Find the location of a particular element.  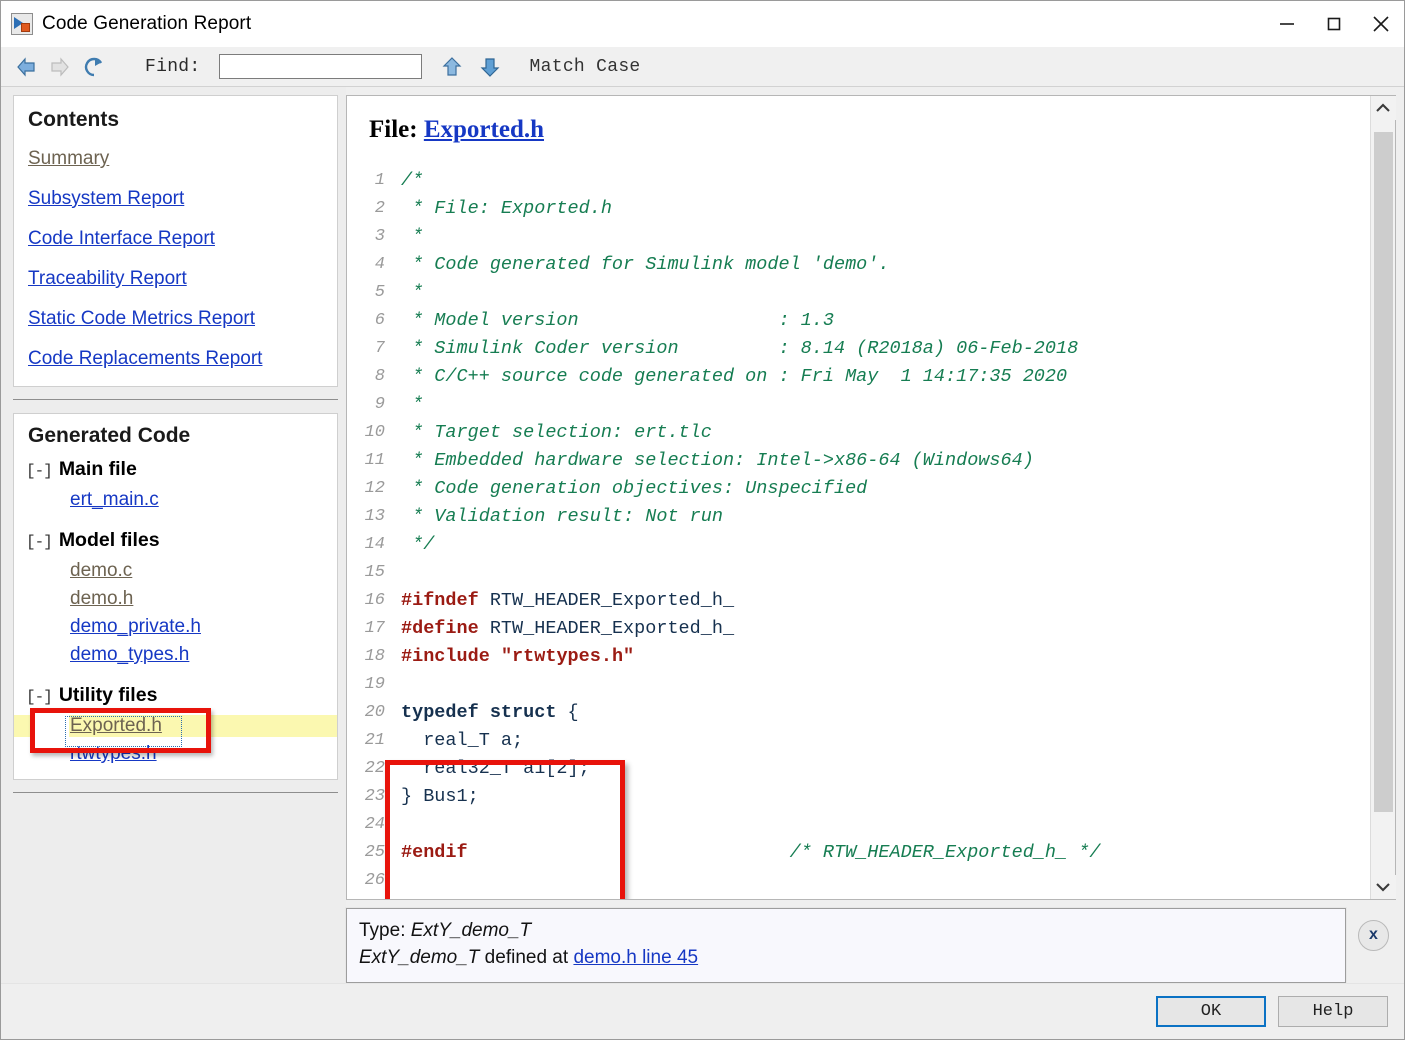

line-number: 6 is located at coordinates (379, 320).